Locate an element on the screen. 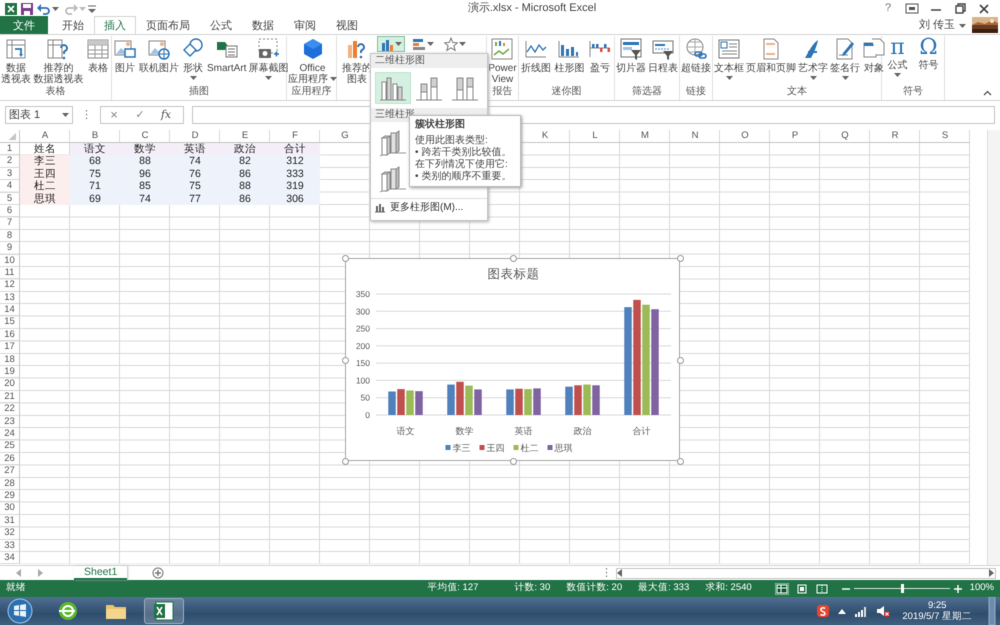 The width and height of the screenshot is (1000, 625). sheet-cell: 306 is located at coordinates (295, 198).